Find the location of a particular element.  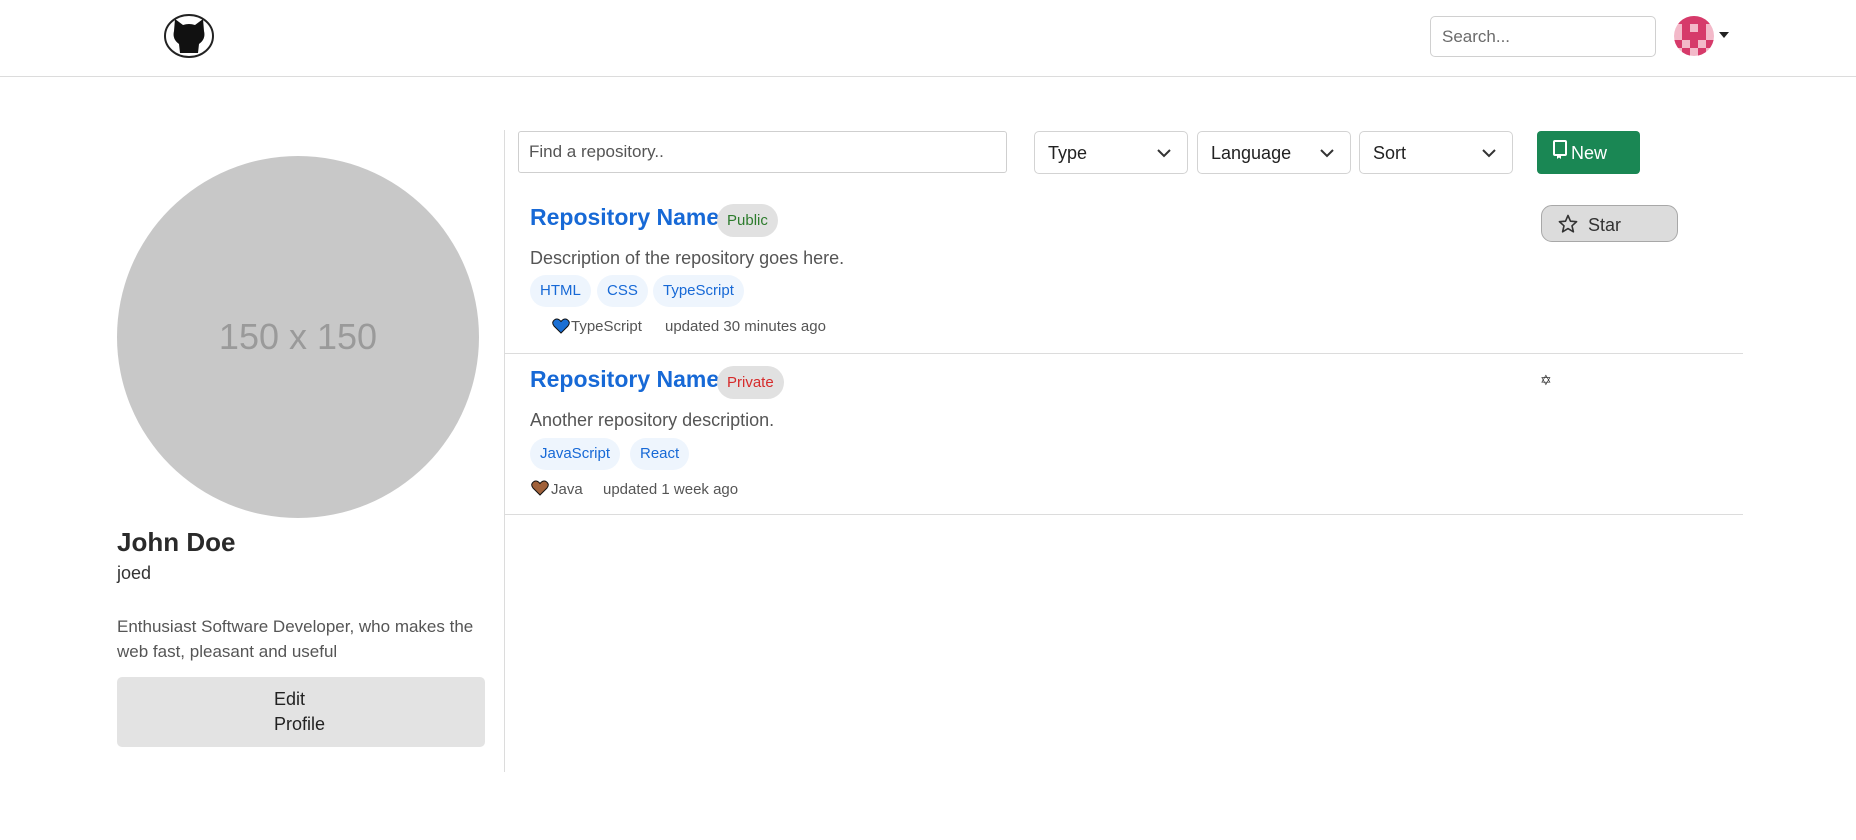

edit-profile-button: Edit Profile is located at coordinates (301, 712).